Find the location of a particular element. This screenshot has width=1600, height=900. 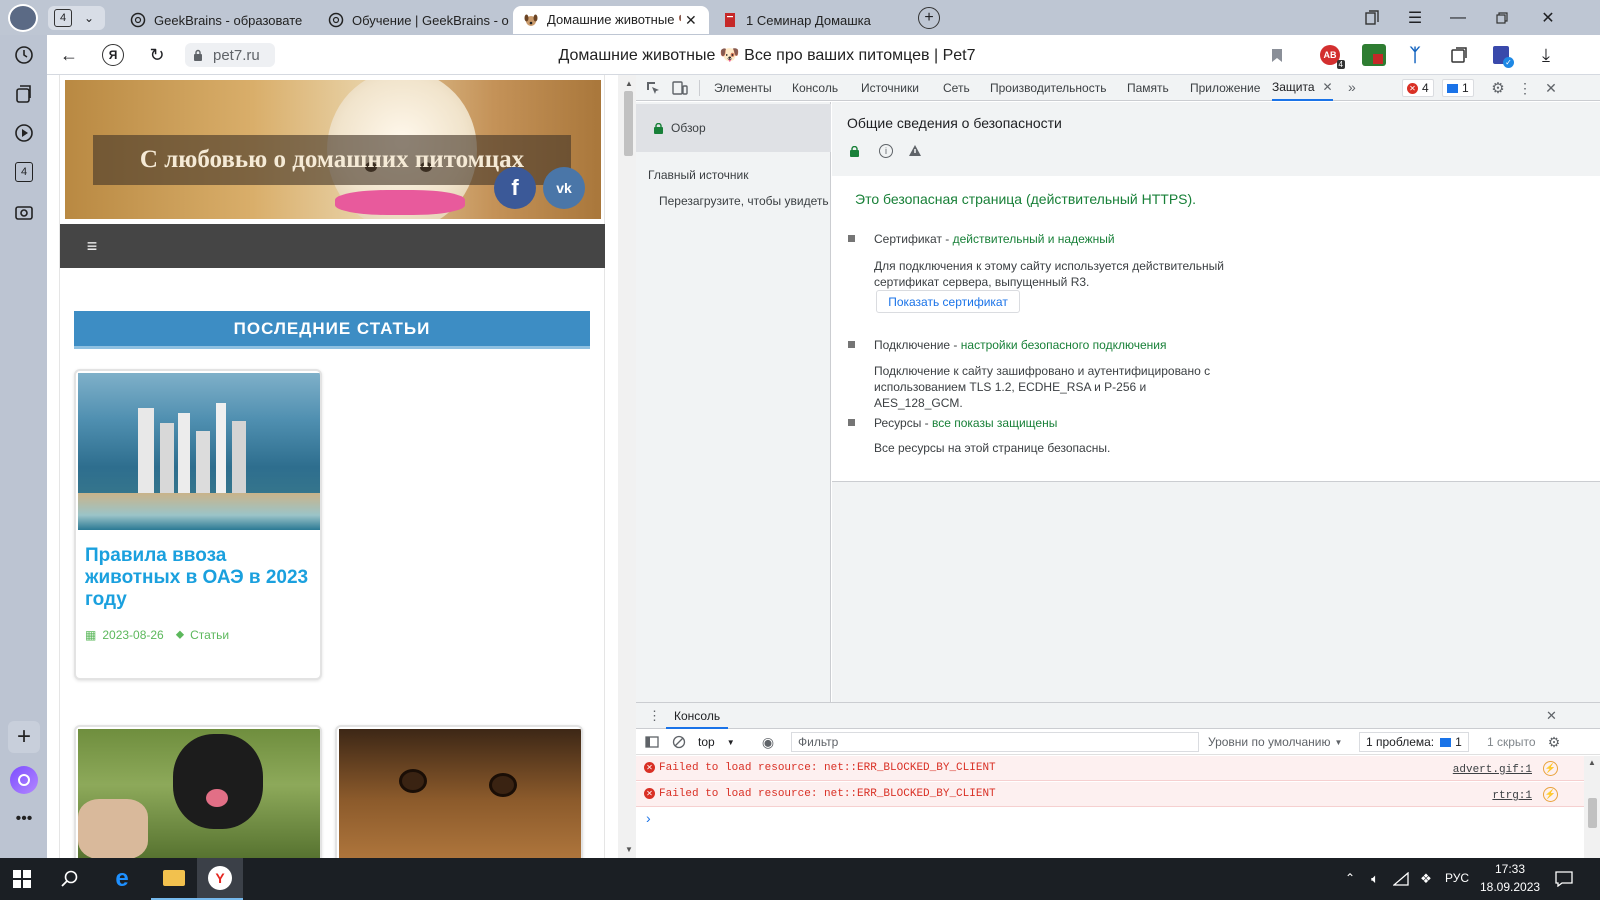

extension-check-icon: ✓ is located at coordinates (1502, 56).